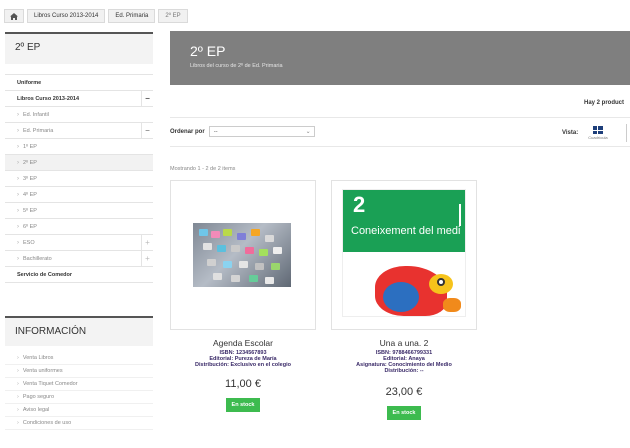  What do you see at coordinates (79, 131) in the screenshot?
I see `category-ed-primaria: › Ed. Primaria −` at bounding box center [79, 131].